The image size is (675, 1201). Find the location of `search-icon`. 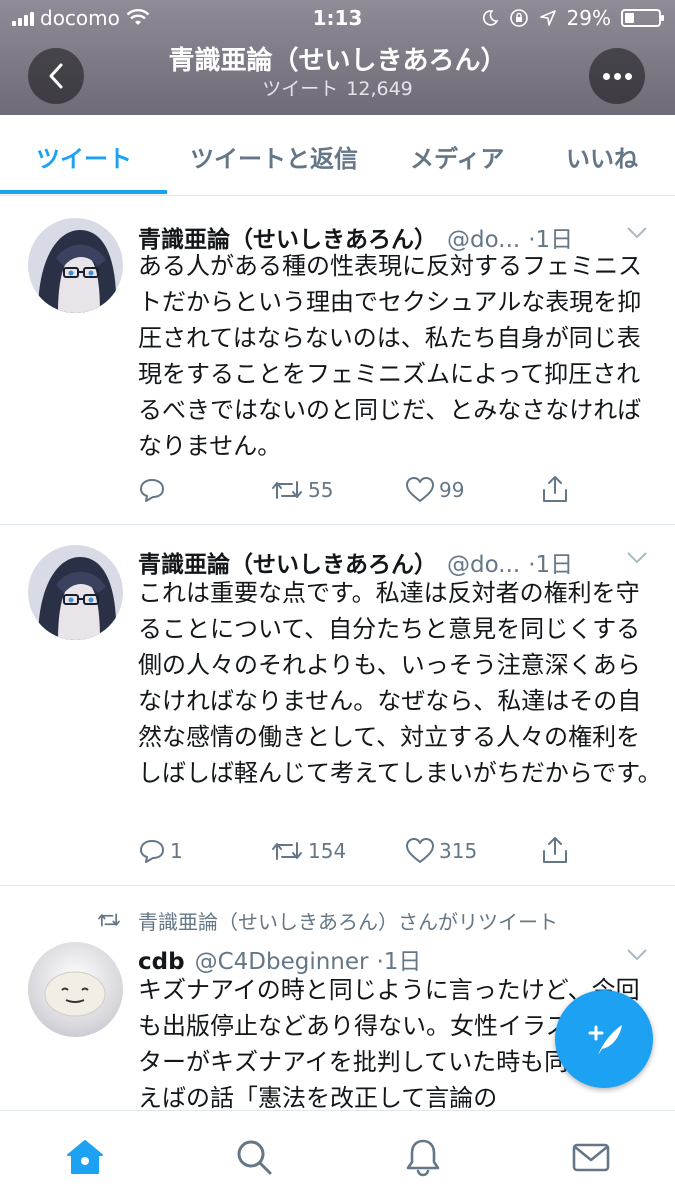

search-icon is located at coordinates (254, 1157).